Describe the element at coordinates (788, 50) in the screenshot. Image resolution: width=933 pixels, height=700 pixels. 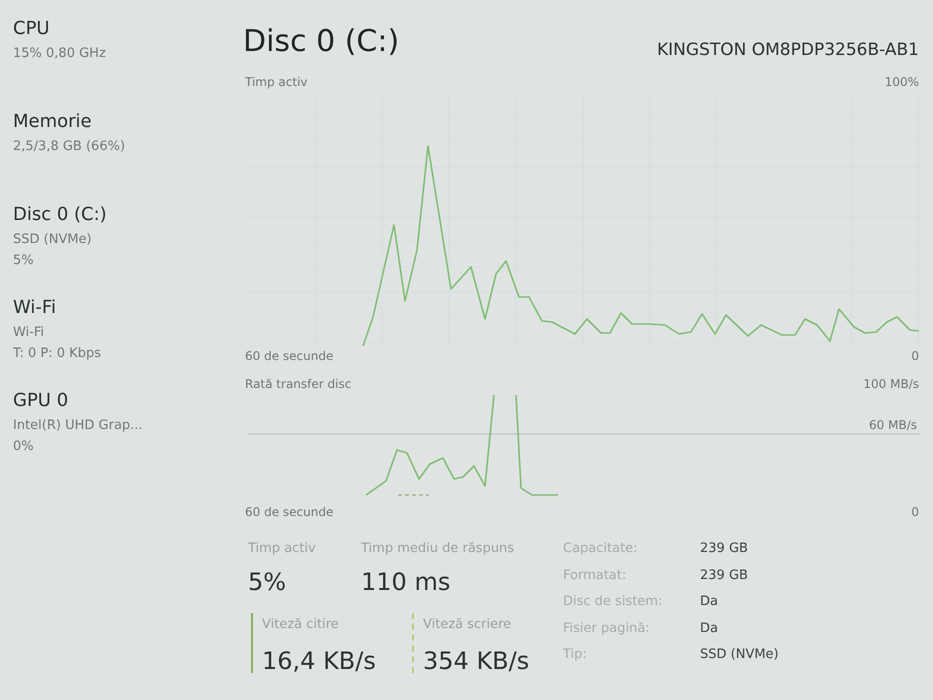
I see `disk-model-name: KINGSTON OM8PDP3256B-AB1` at that location.